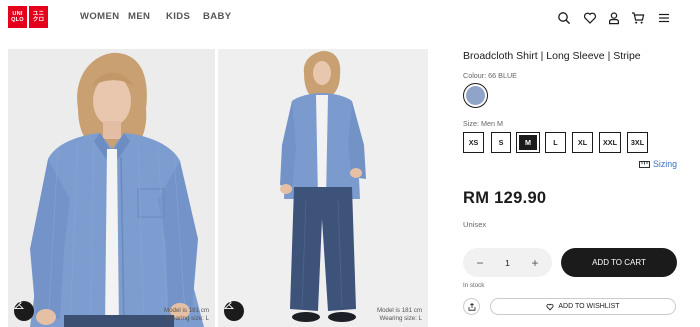 The image size is (700, 327). I want to click on logo-text-2: QLO, so click(17, 20).